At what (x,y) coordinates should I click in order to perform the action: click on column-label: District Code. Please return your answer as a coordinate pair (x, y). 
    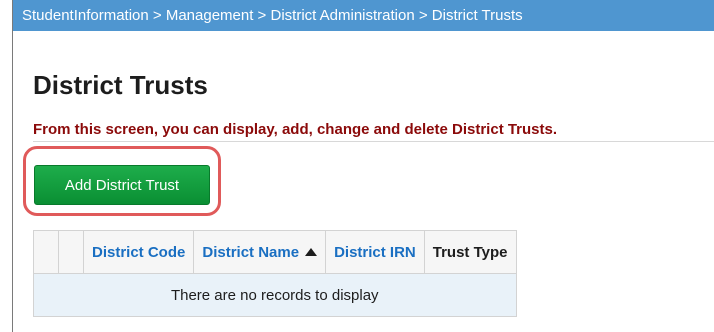
    Looking at the image, I should click on (139, 252).